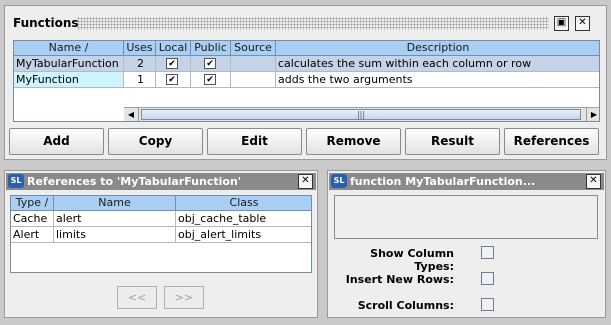 The height and width of the screenshot is (325, 611). I want to click on next-button: >>, so click(184, 297).